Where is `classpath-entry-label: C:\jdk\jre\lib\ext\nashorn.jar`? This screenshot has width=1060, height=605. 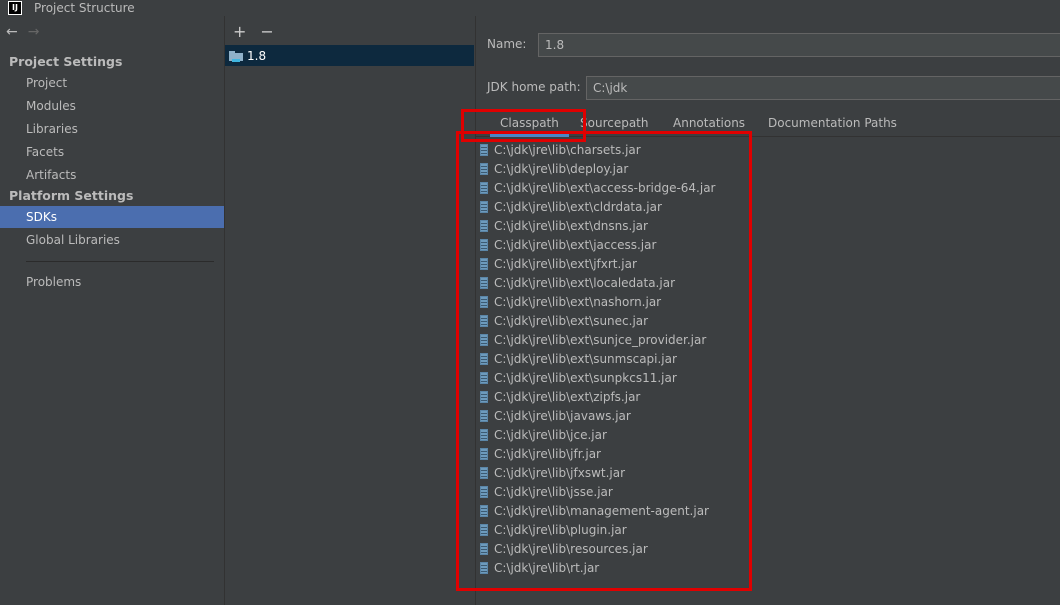 classpath-entry-label: C:\jdk\jre\lib\ext\nashorn.jar is located at coordinates (578, 301).